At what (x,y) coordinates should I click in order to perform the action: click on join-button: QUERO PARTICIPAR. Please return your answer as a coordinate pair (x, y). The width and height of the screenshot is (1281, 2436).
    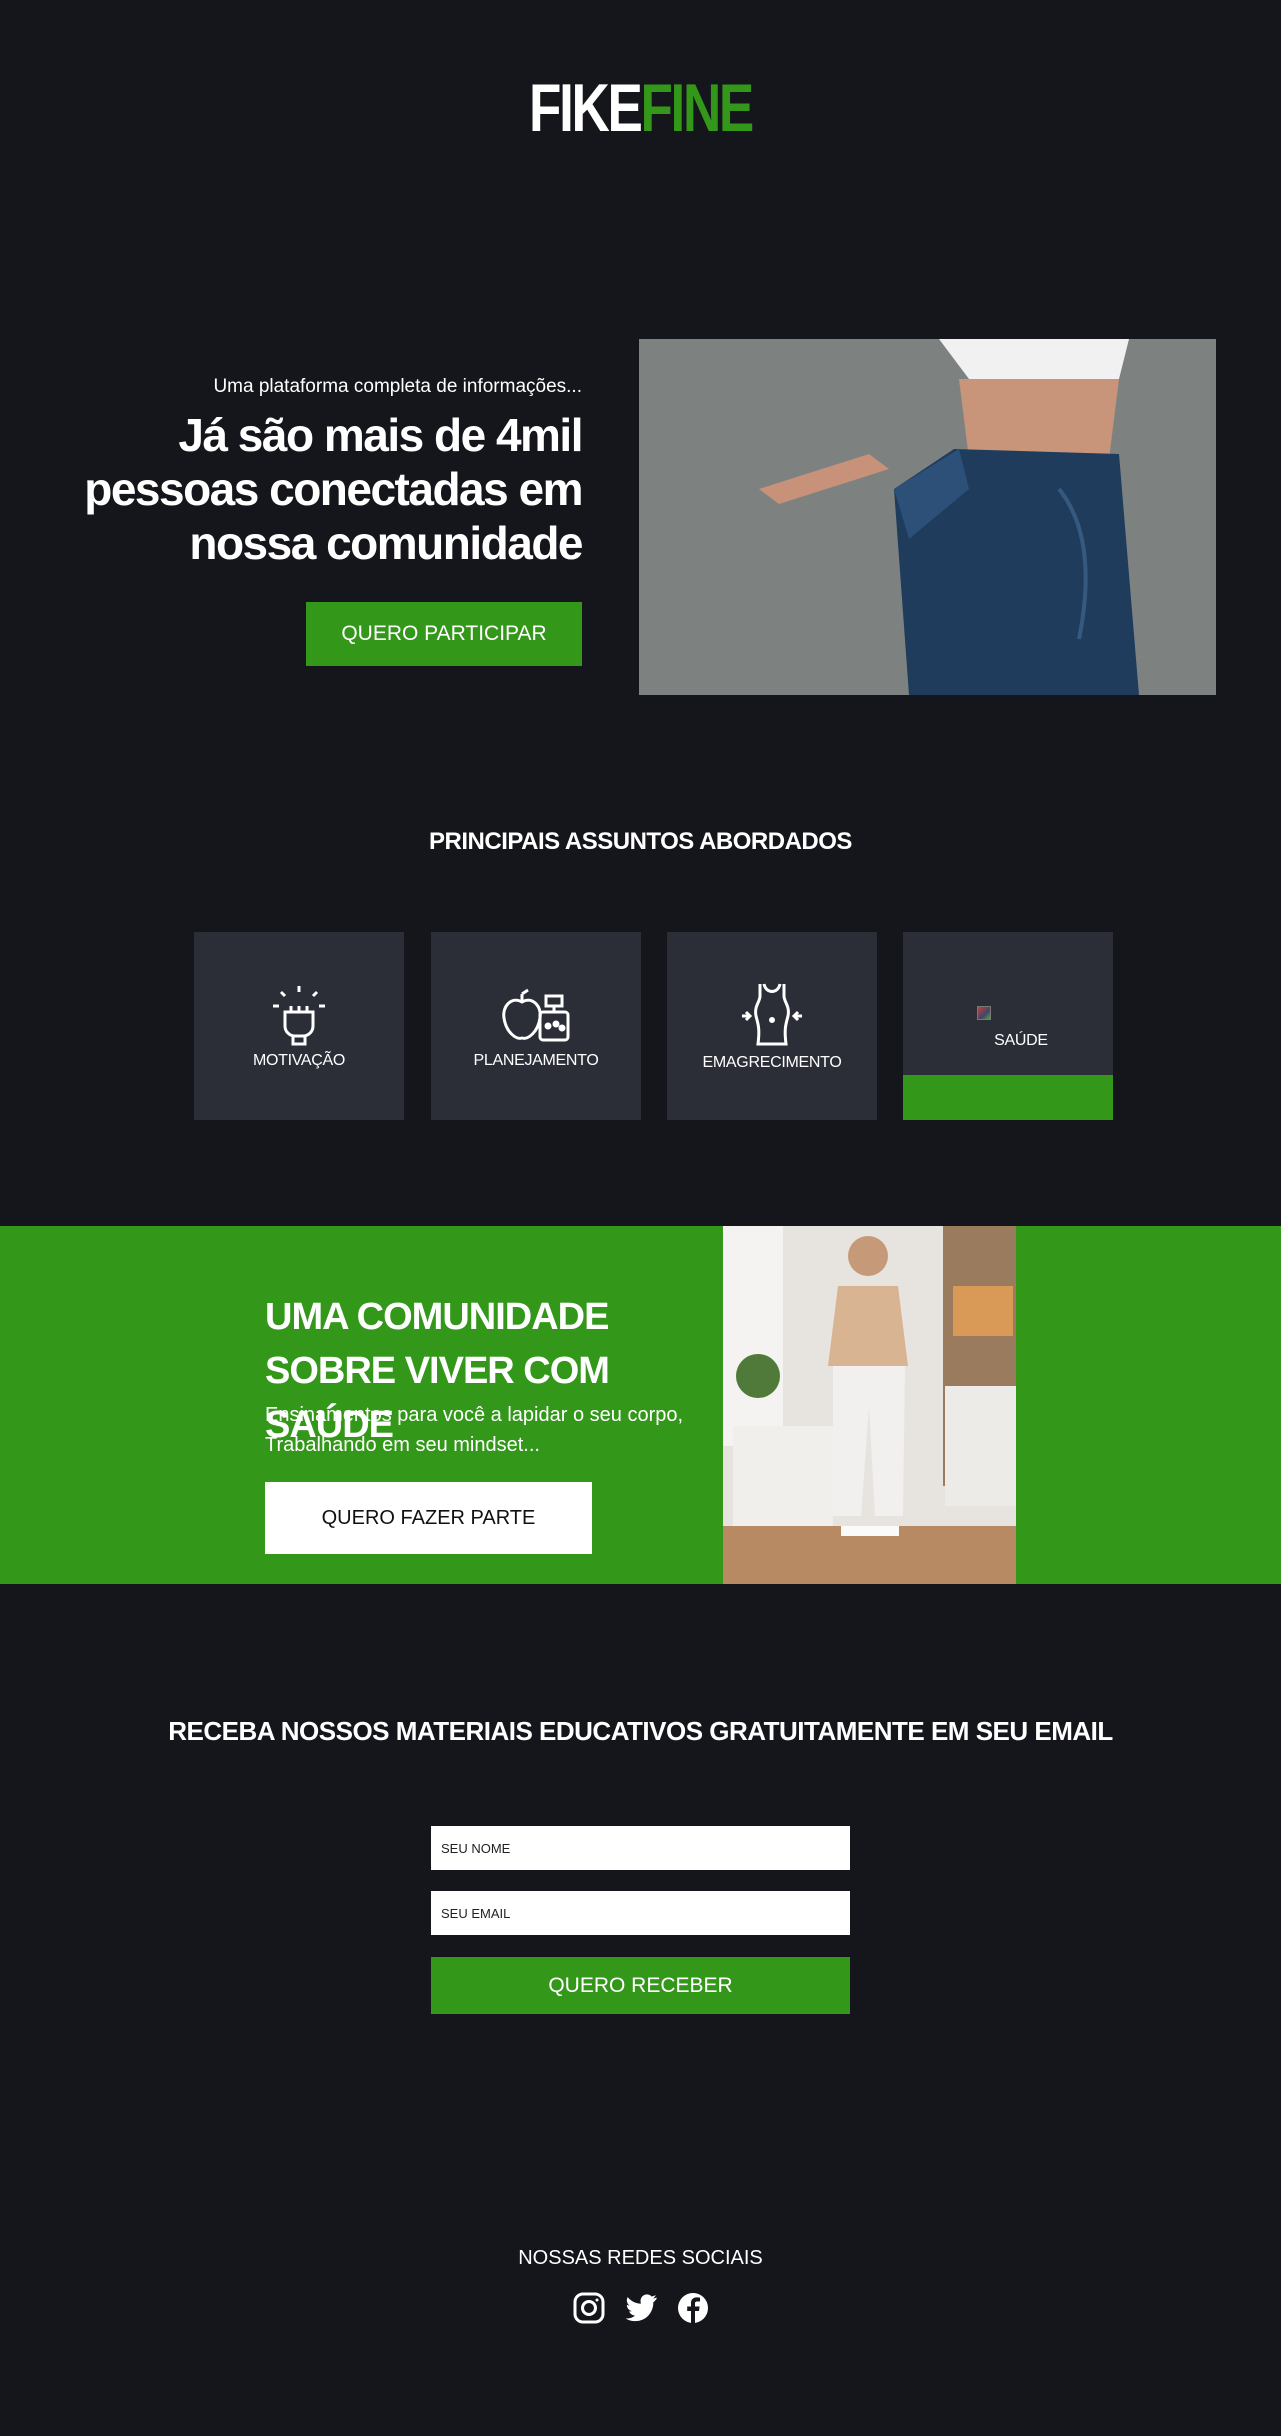
    Looking at the image, I should click on (444, 634).